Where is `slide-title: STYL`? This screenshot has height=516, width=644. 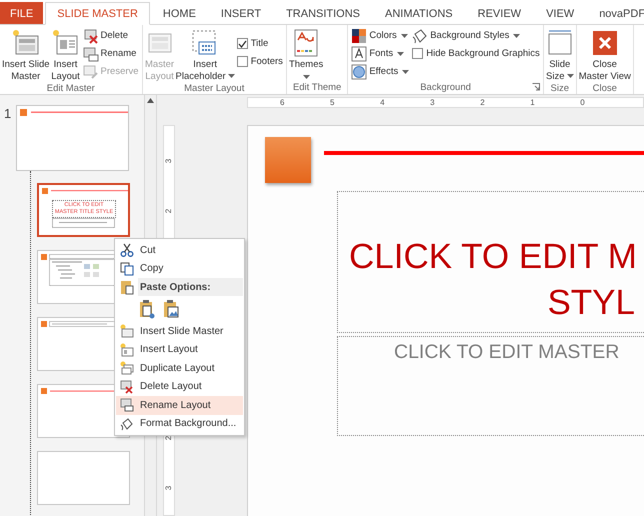 slide-title: STYL is located at coordinates (591, 303).